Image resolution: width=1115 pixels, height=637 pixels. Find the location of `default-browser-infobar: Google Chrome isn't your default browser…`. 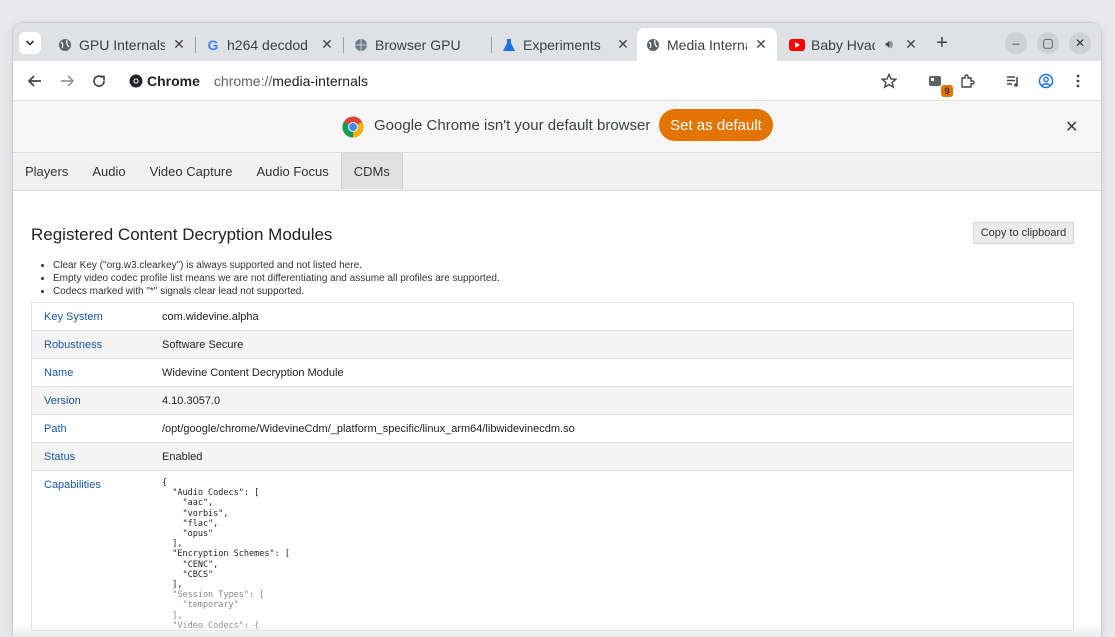

default-browser-infobar: Google Chrome isn't your default browser… is located at coordinates (557, 127).